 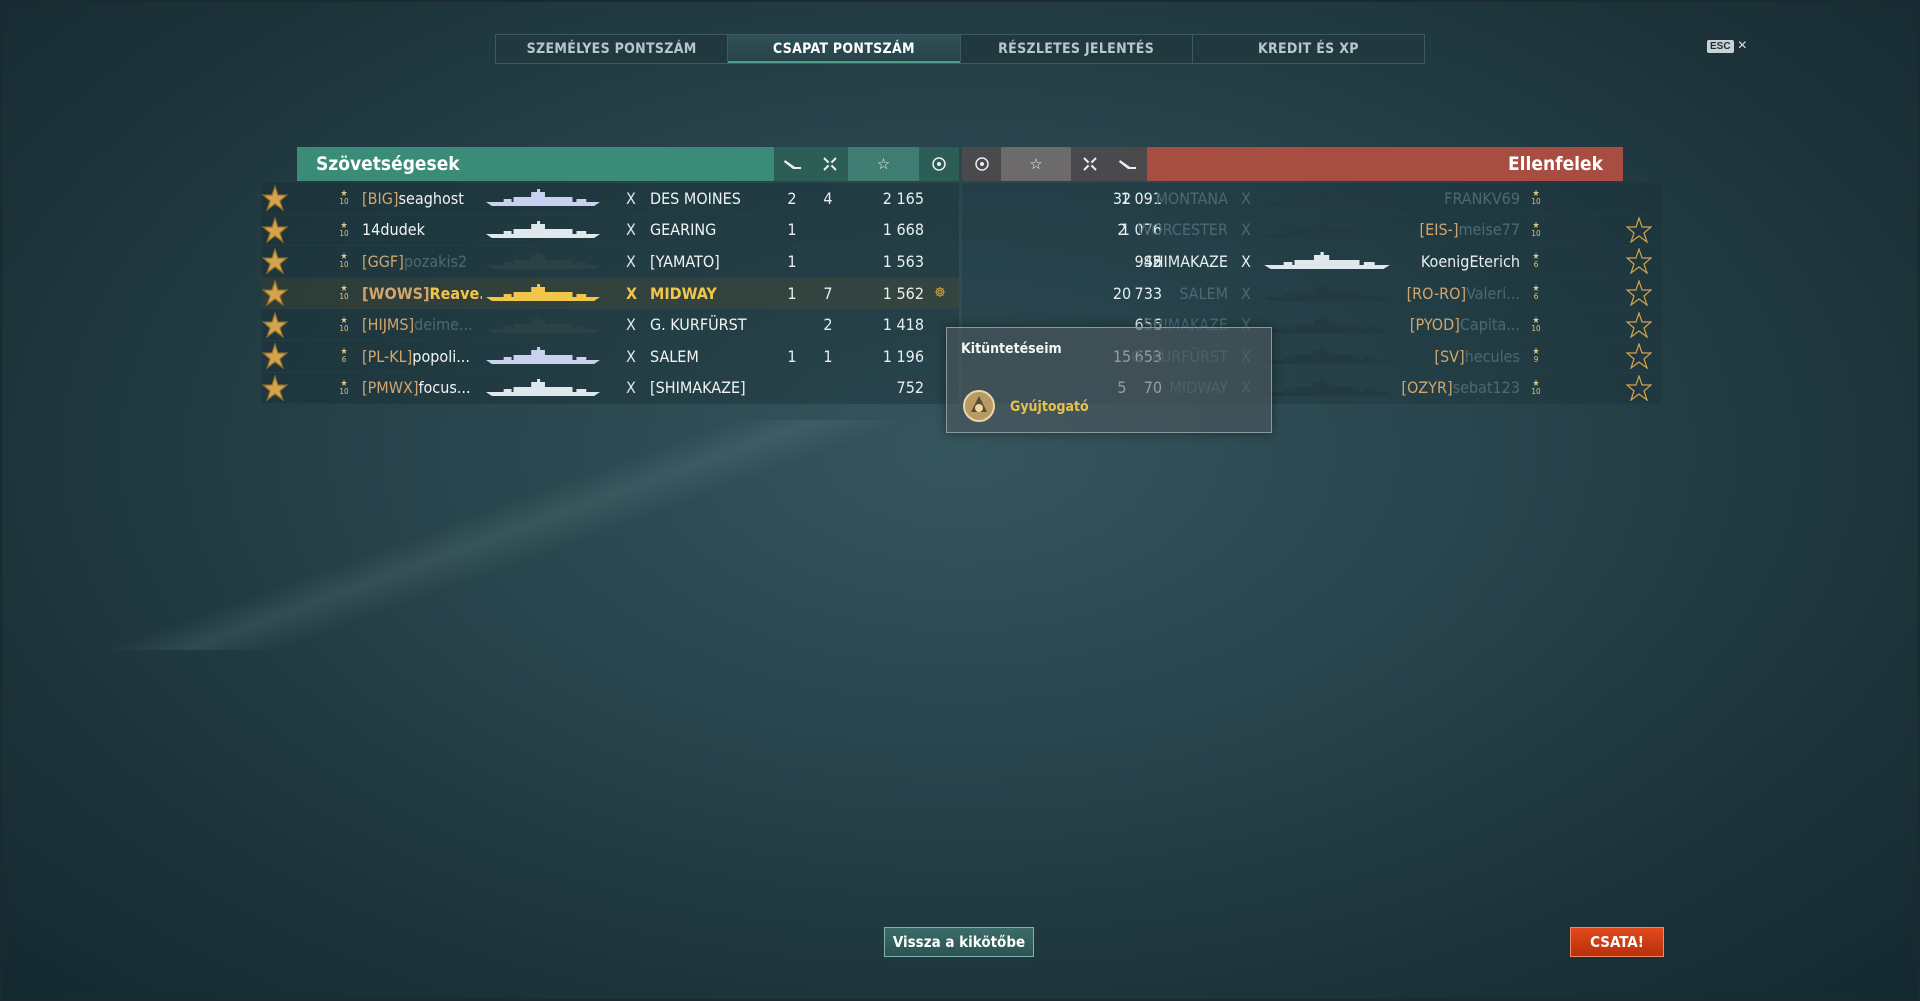 I want to click on score-value: 752, so click(x=910, y=388).